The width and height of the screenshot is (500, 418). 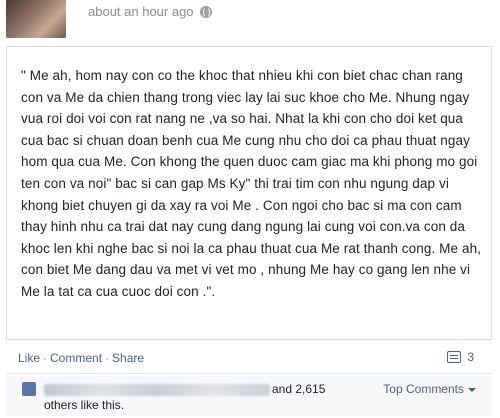 I want to click on like-link: Like, so click(x=29, y=358).